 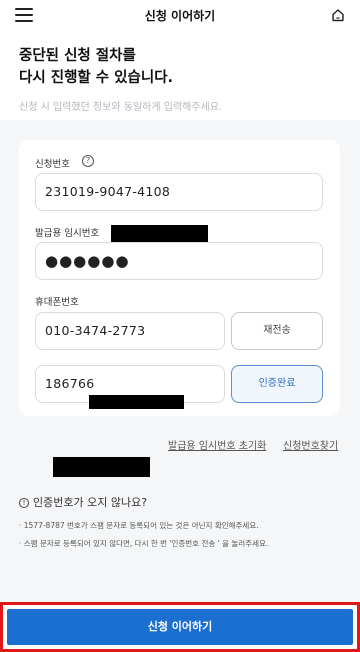 I want to click on temp-password-label: 발급용 임시번호, so click(x=67, y=233).